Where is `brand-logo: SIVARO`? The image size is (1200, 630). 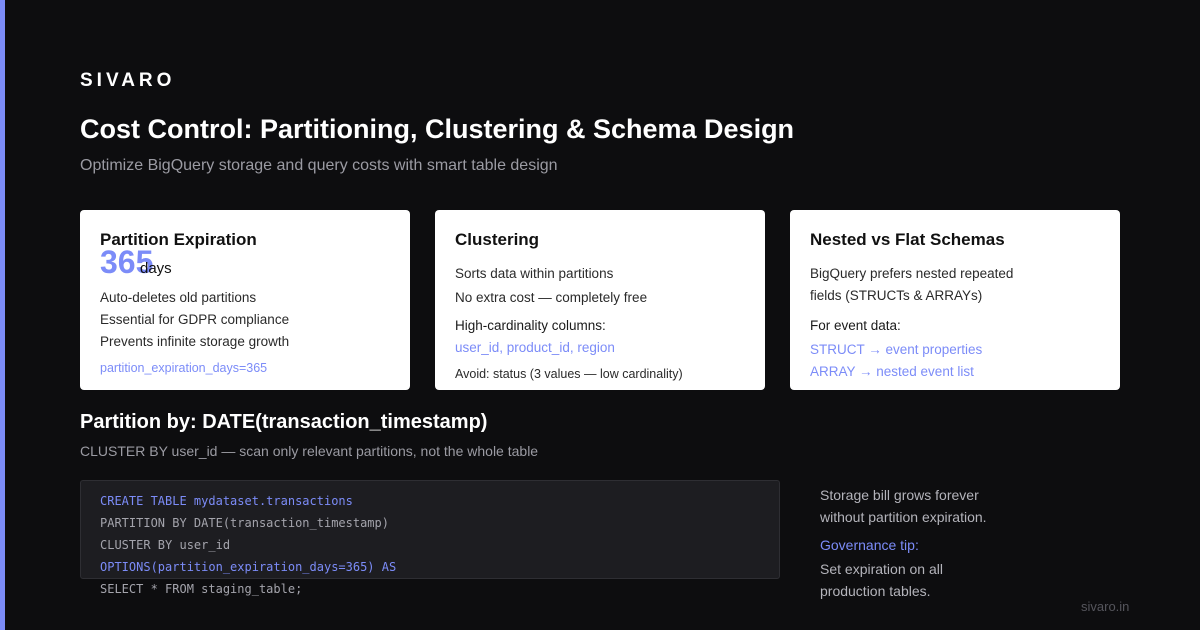 brand-logo: SIVARO is located at coordinates (128, 80).